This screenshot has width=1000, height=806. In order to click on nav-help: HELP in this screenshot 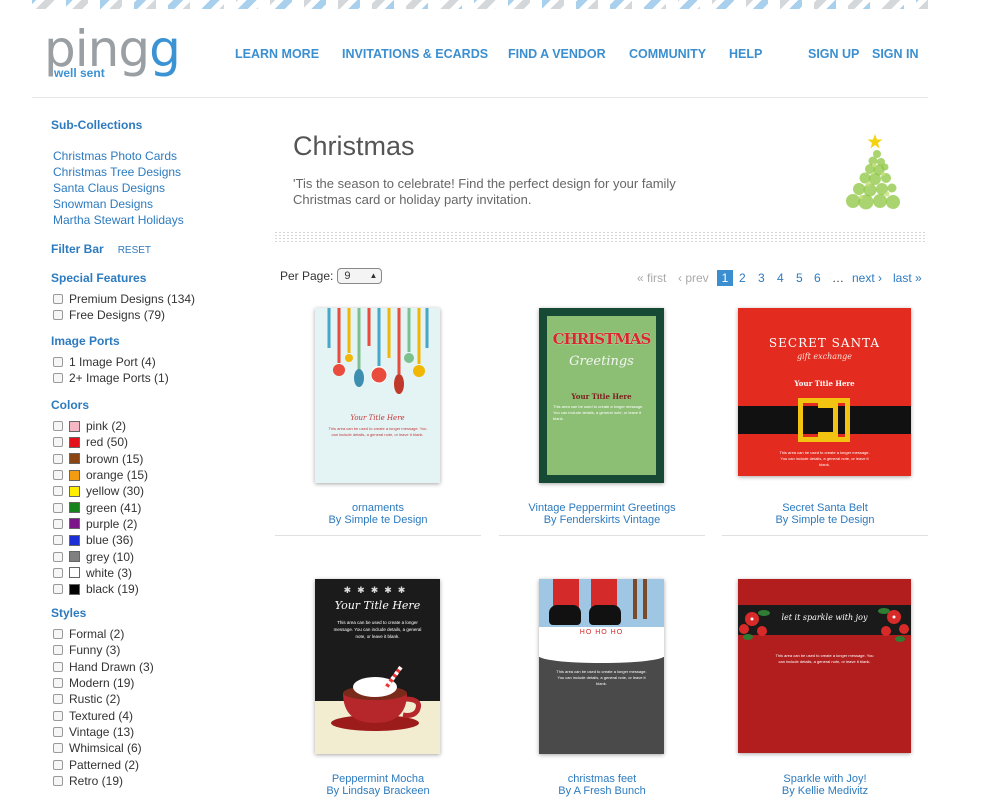, I will do `click(745, 54)`.